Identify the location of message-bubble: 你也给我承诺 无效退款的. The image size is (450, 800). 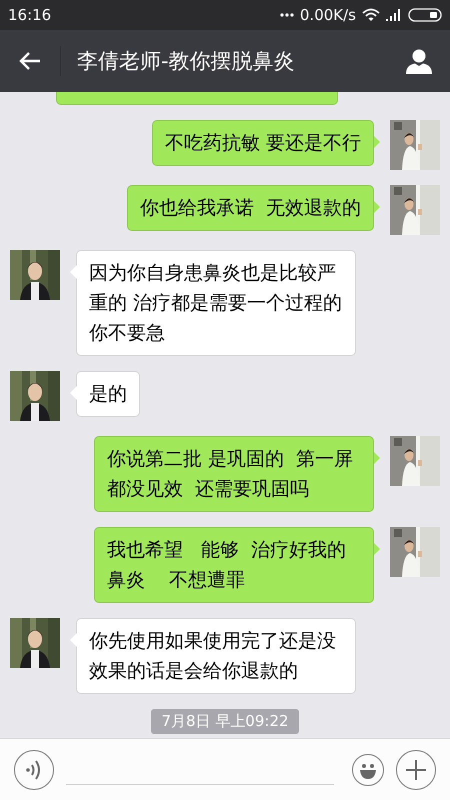
(250, 208).